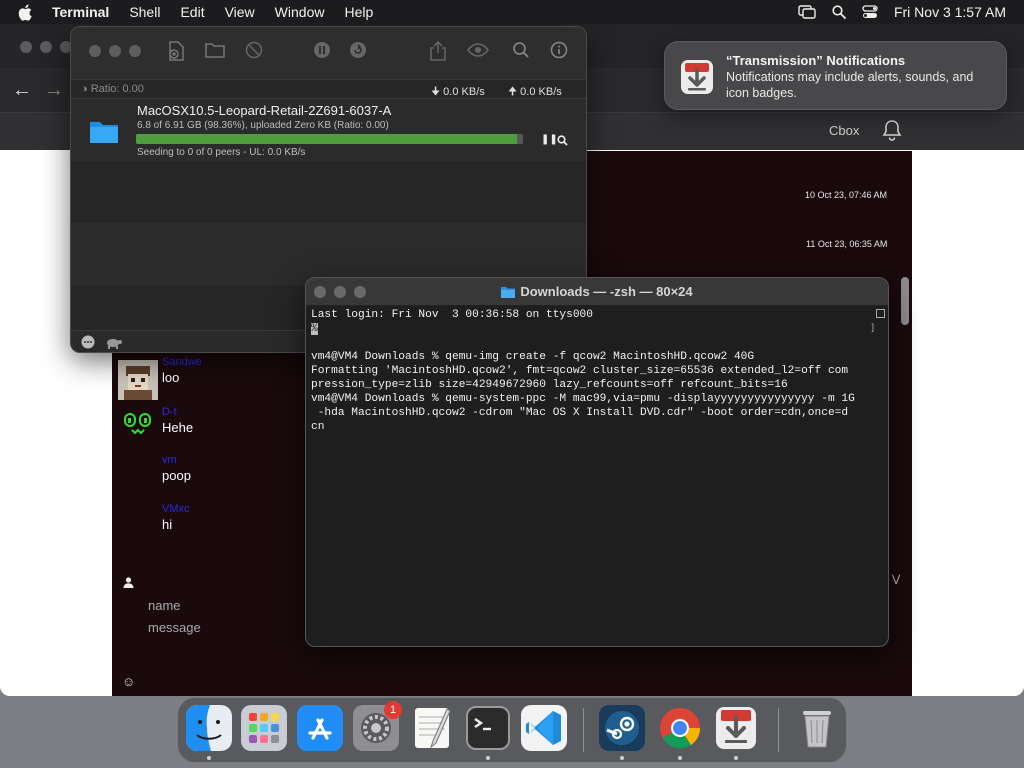 This screenshot has width=1024, height=768. Describe the element at coordinates (322, 52) in the screenshot. I see `pause-all-icon` at that location.